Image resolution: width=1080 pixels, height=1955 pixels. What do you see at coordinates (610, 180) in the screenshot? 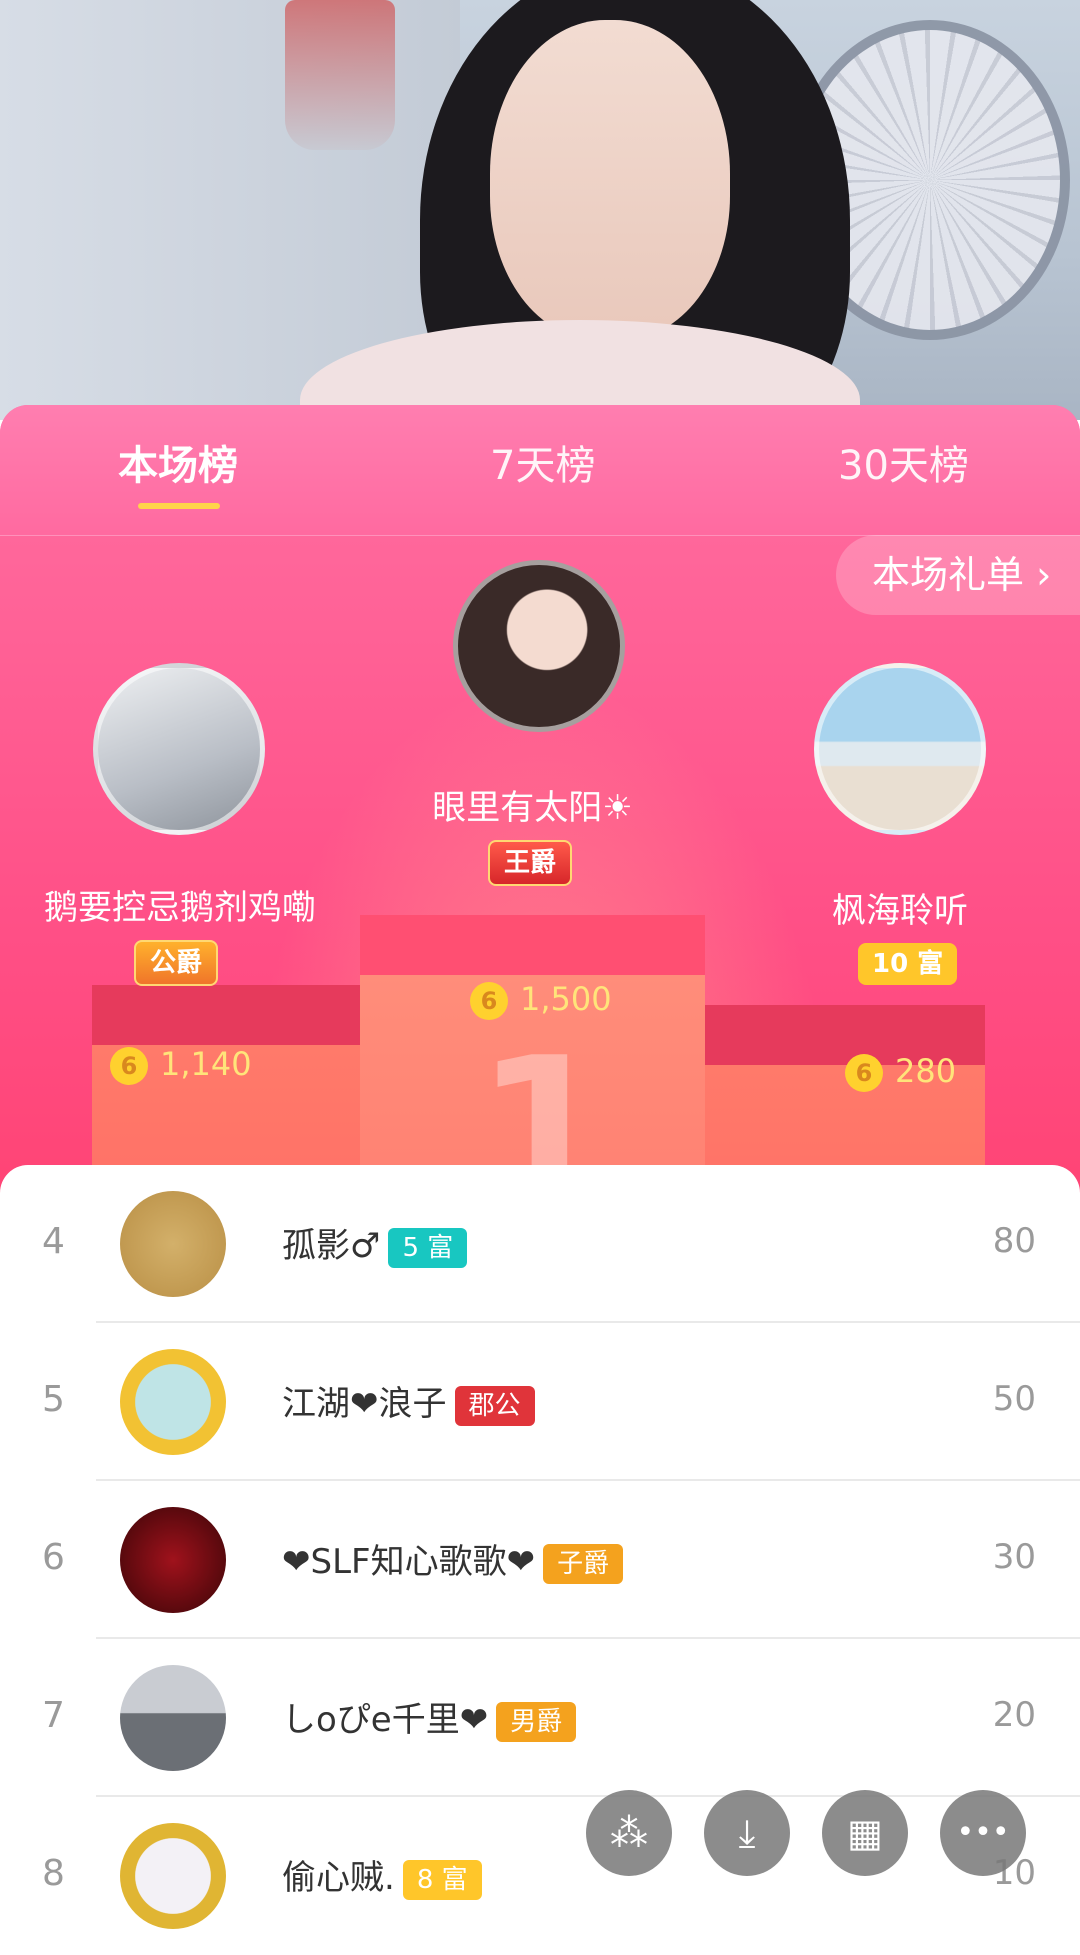
I see `streamer-face` at bounding box center [610, 180].